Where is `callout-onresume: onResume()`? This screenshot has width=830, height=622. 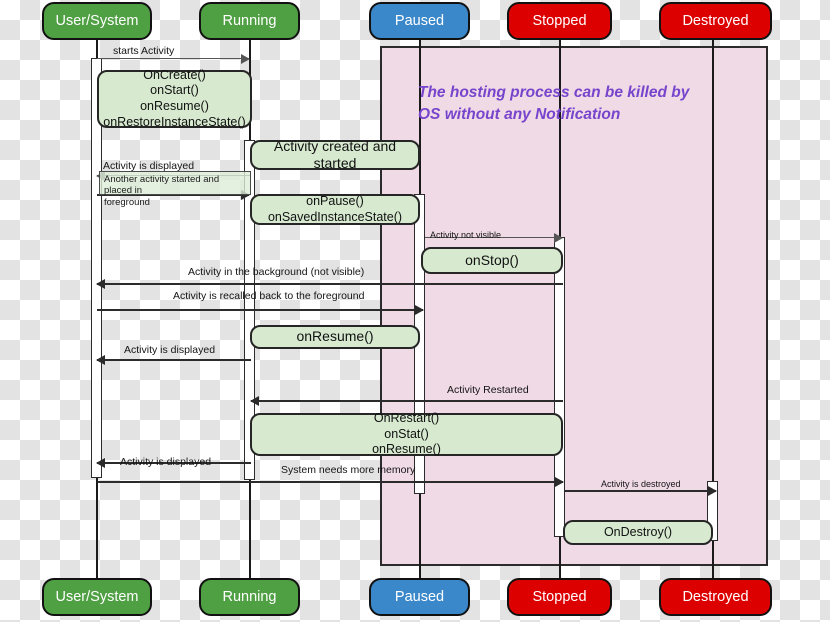 callout-onresume: onResume() is located at coordinates (335, 337).